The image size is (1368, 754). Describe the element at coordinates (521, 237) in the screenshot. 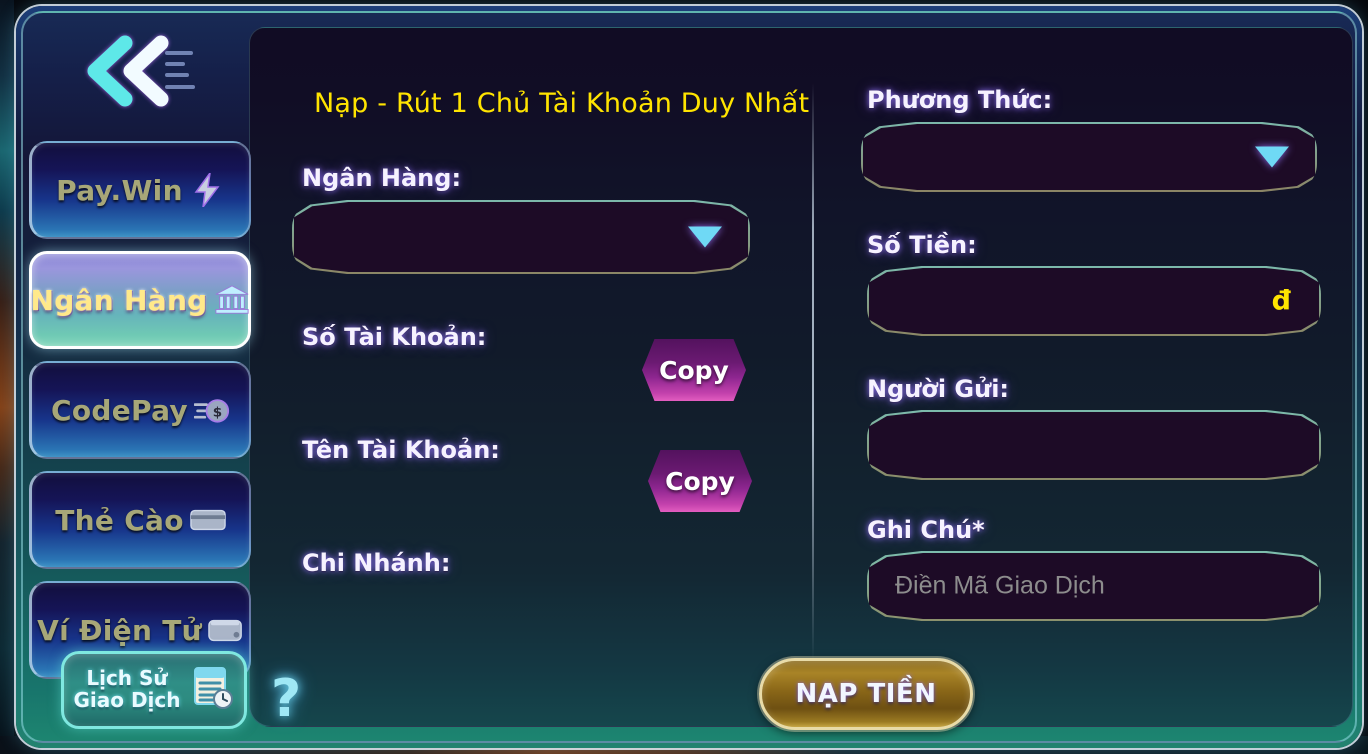

I see `bank-select` at that location.